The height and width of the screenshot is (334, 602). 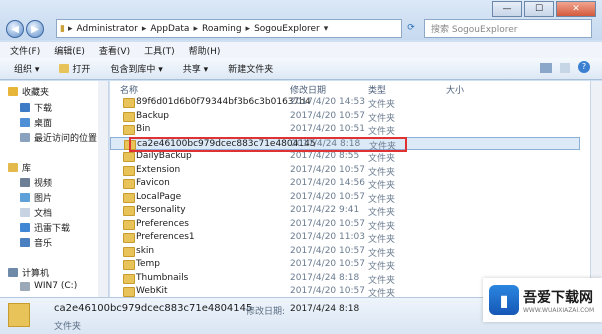 I want to click on file-name: Extension, so click(x=158, y=169).